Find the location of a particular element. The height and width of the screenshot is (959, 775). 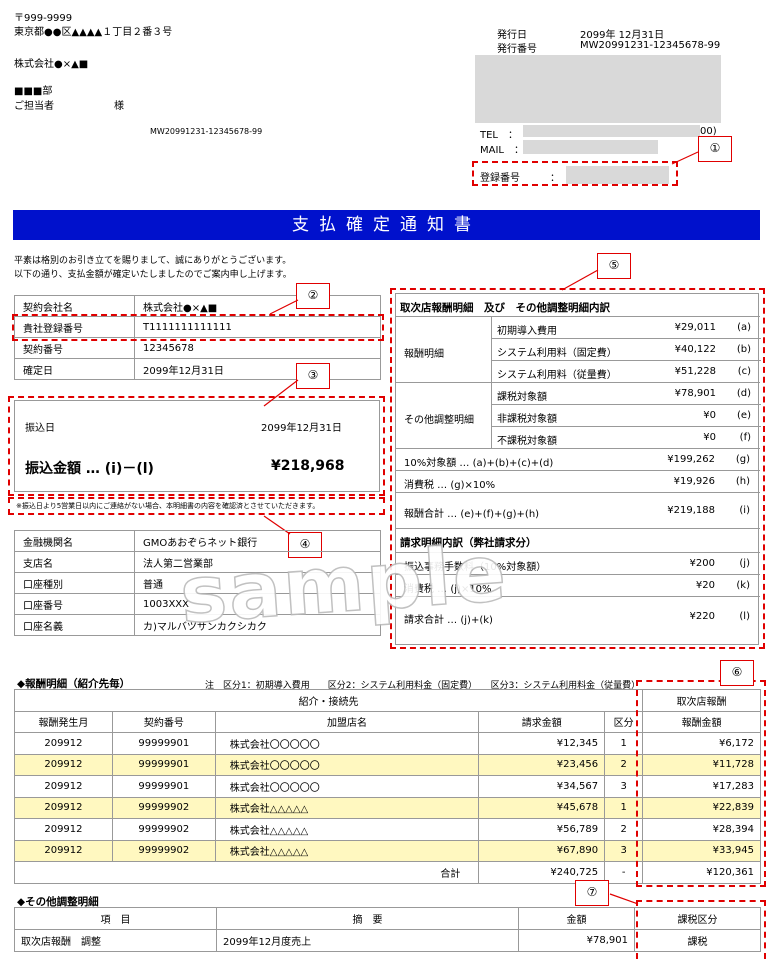

cell: ¥78,901 is located at coordinates (576, 940).